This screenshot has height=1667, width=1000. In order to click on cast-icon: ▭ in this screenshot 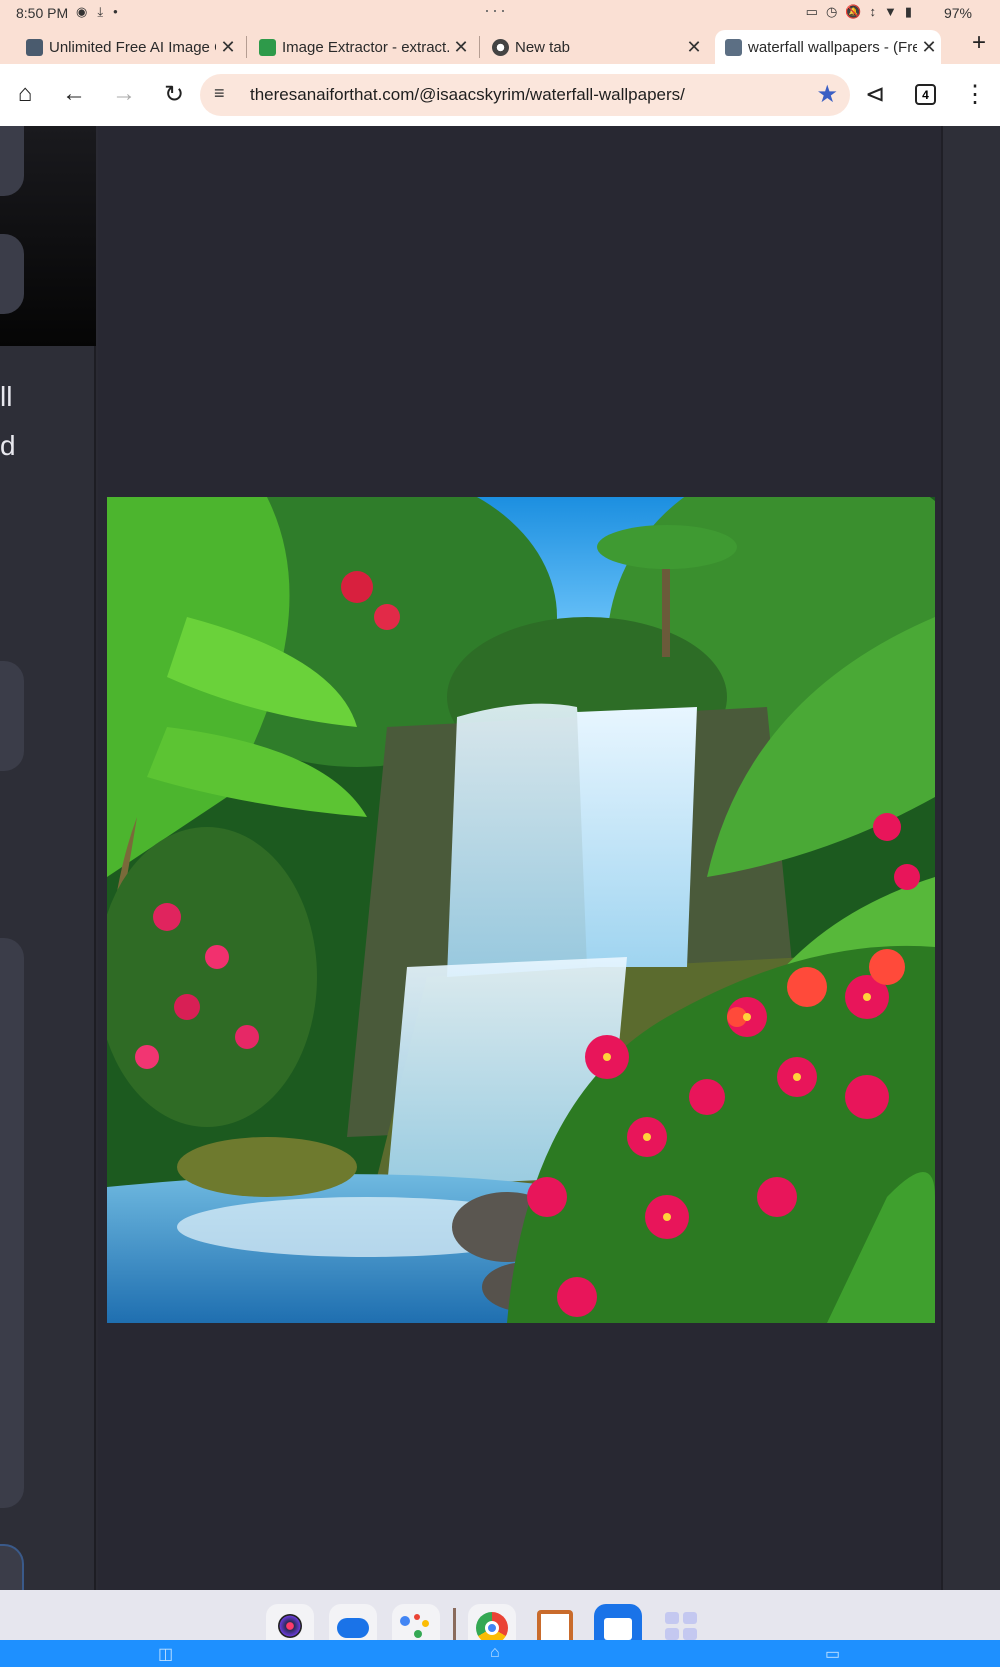, I will do `click(811, 11)`.